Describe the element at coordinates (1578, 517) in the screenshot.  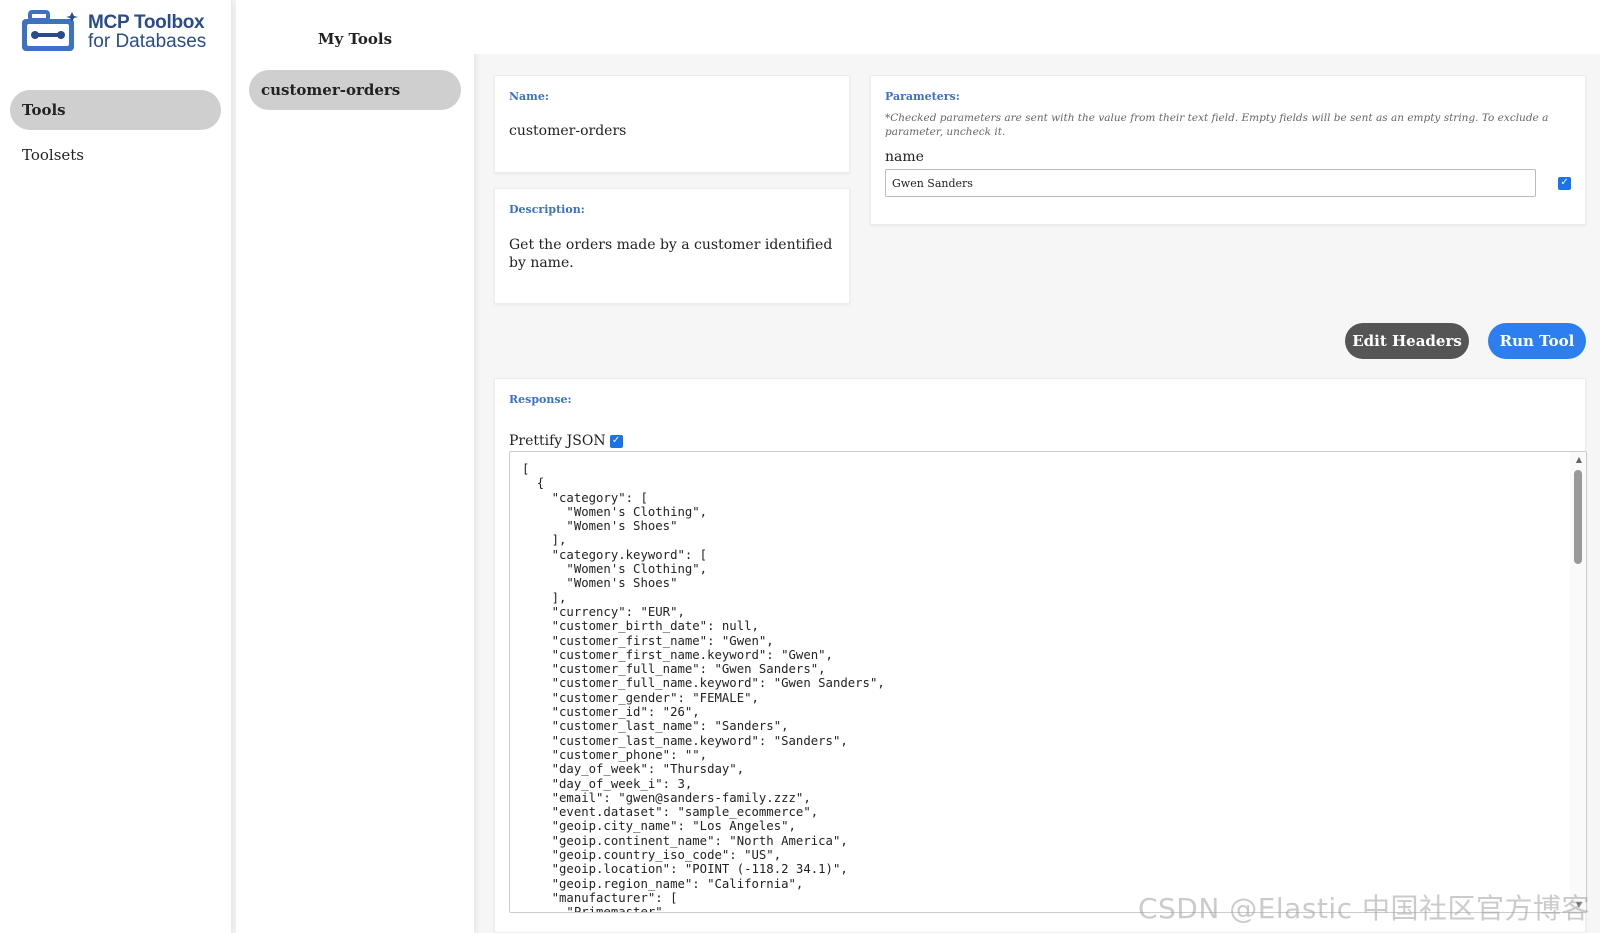
I see `scrollbar-thumb` at that location.